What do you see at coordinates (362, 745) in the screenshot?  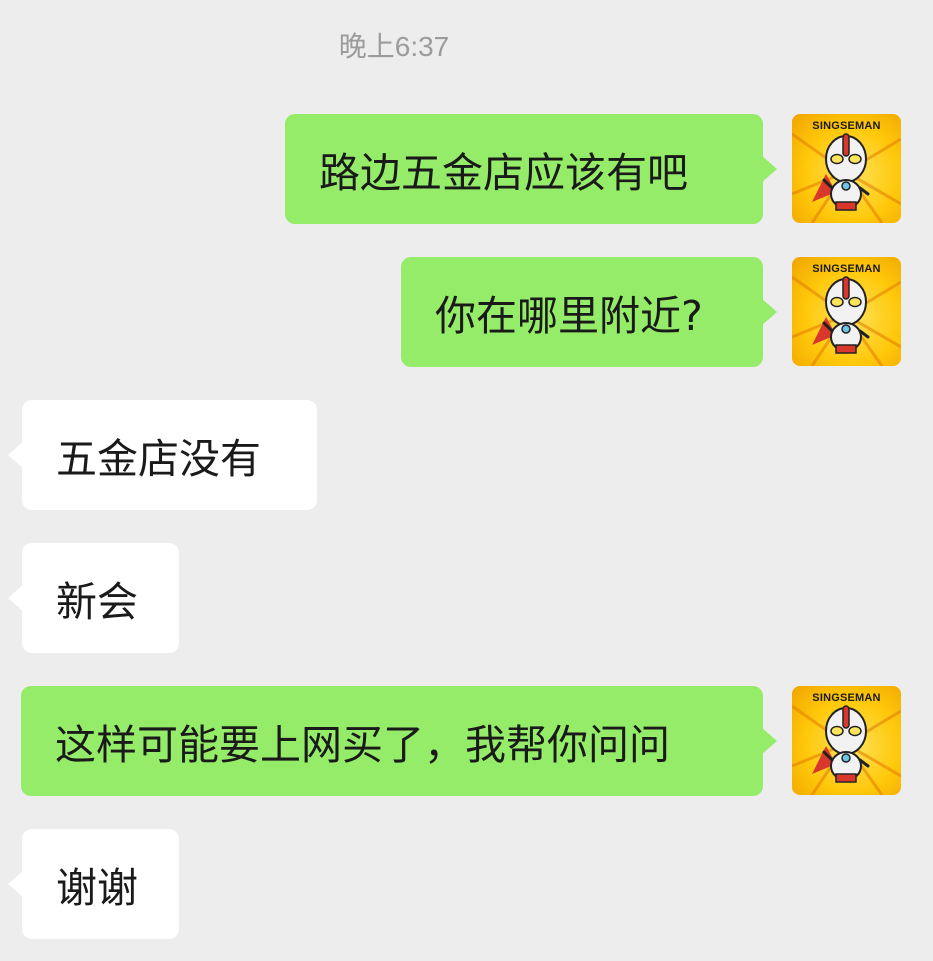 I see `message-text: 这样可能要上网买了，我帮你问问` at bounding box center [362, 745].